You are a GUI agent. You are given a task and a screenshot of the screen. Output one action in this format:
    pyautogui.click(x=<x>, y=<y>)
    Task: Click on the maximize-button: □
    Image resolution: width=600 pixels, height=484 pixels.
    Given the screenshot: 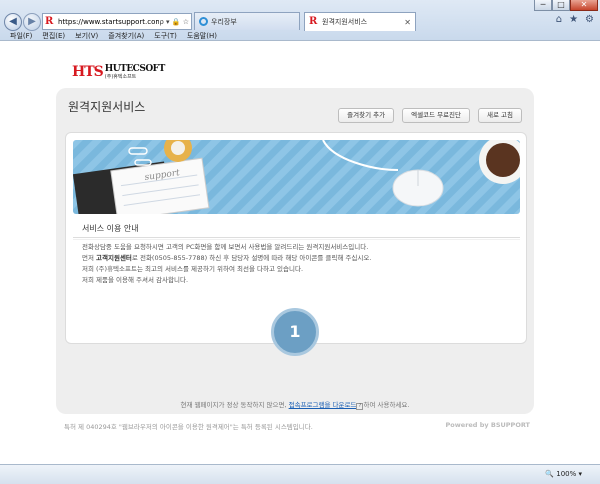 What is the action you would take?
    pyautogui.click(x=561, y=5)
    